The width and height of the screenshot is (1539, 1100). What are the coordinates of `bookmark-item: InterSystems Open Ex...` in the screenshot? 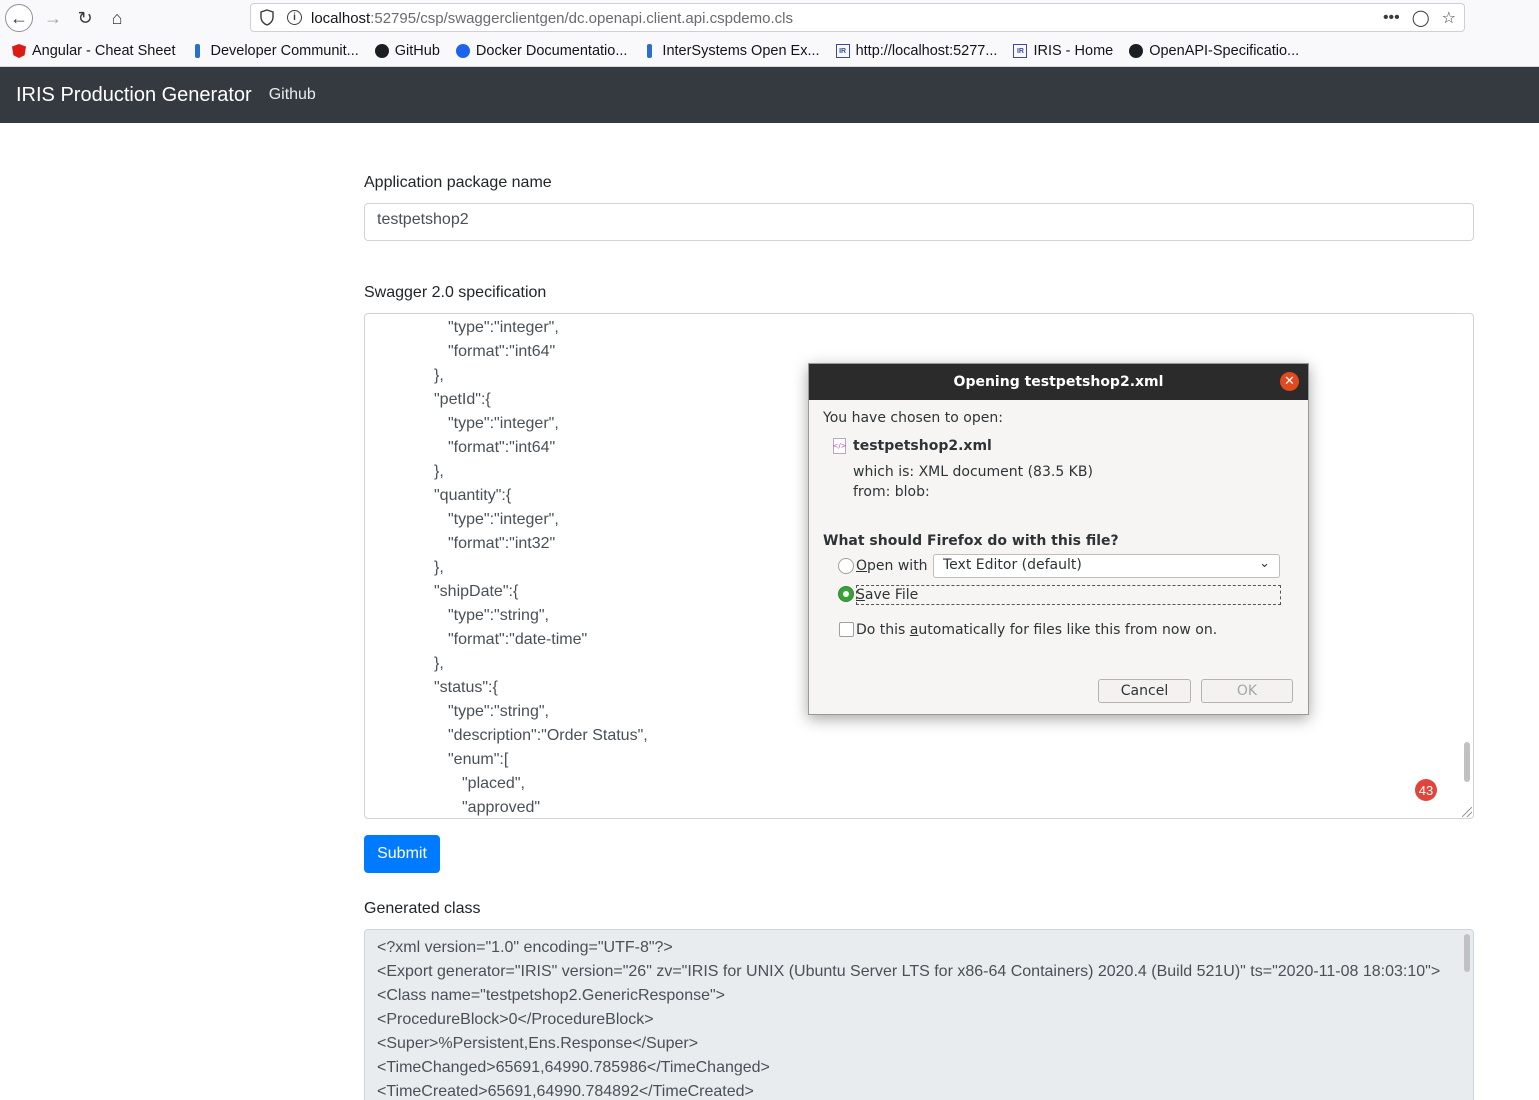 It's located at (731, 51).